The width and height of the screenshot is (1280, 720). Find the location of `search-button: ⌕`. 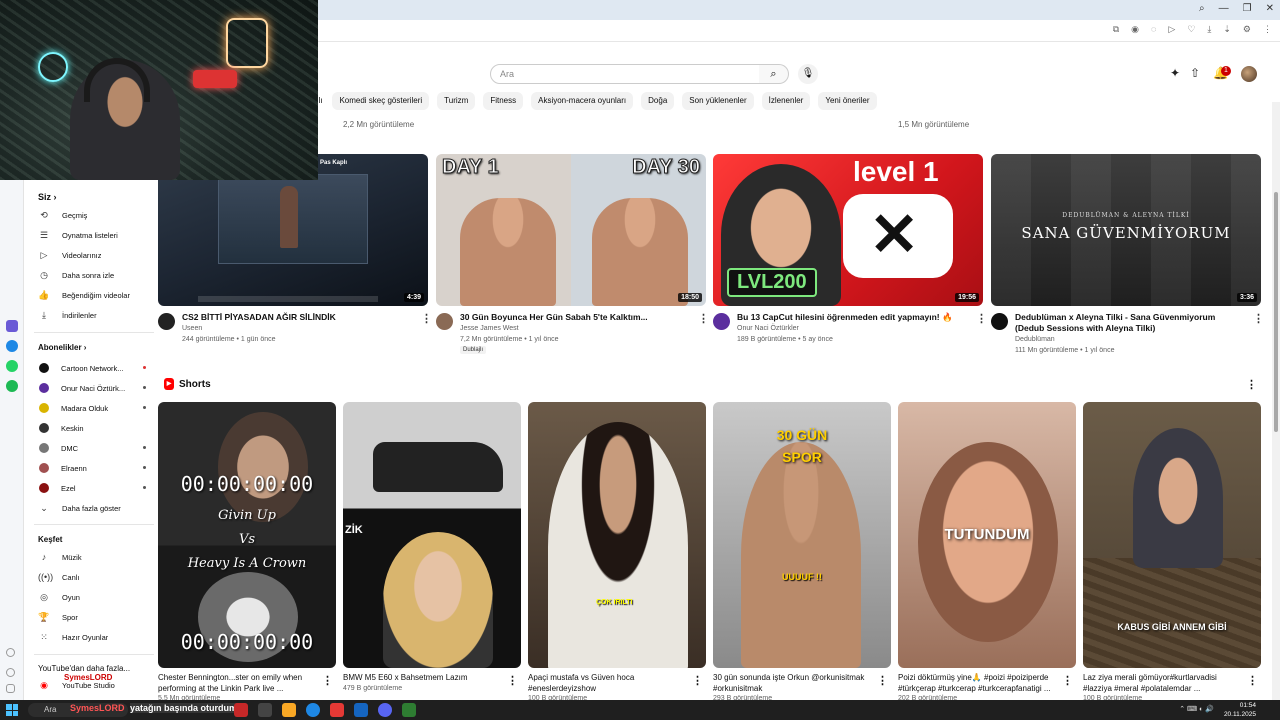

search-button: ⌕ is located at coordinates (774, 74).